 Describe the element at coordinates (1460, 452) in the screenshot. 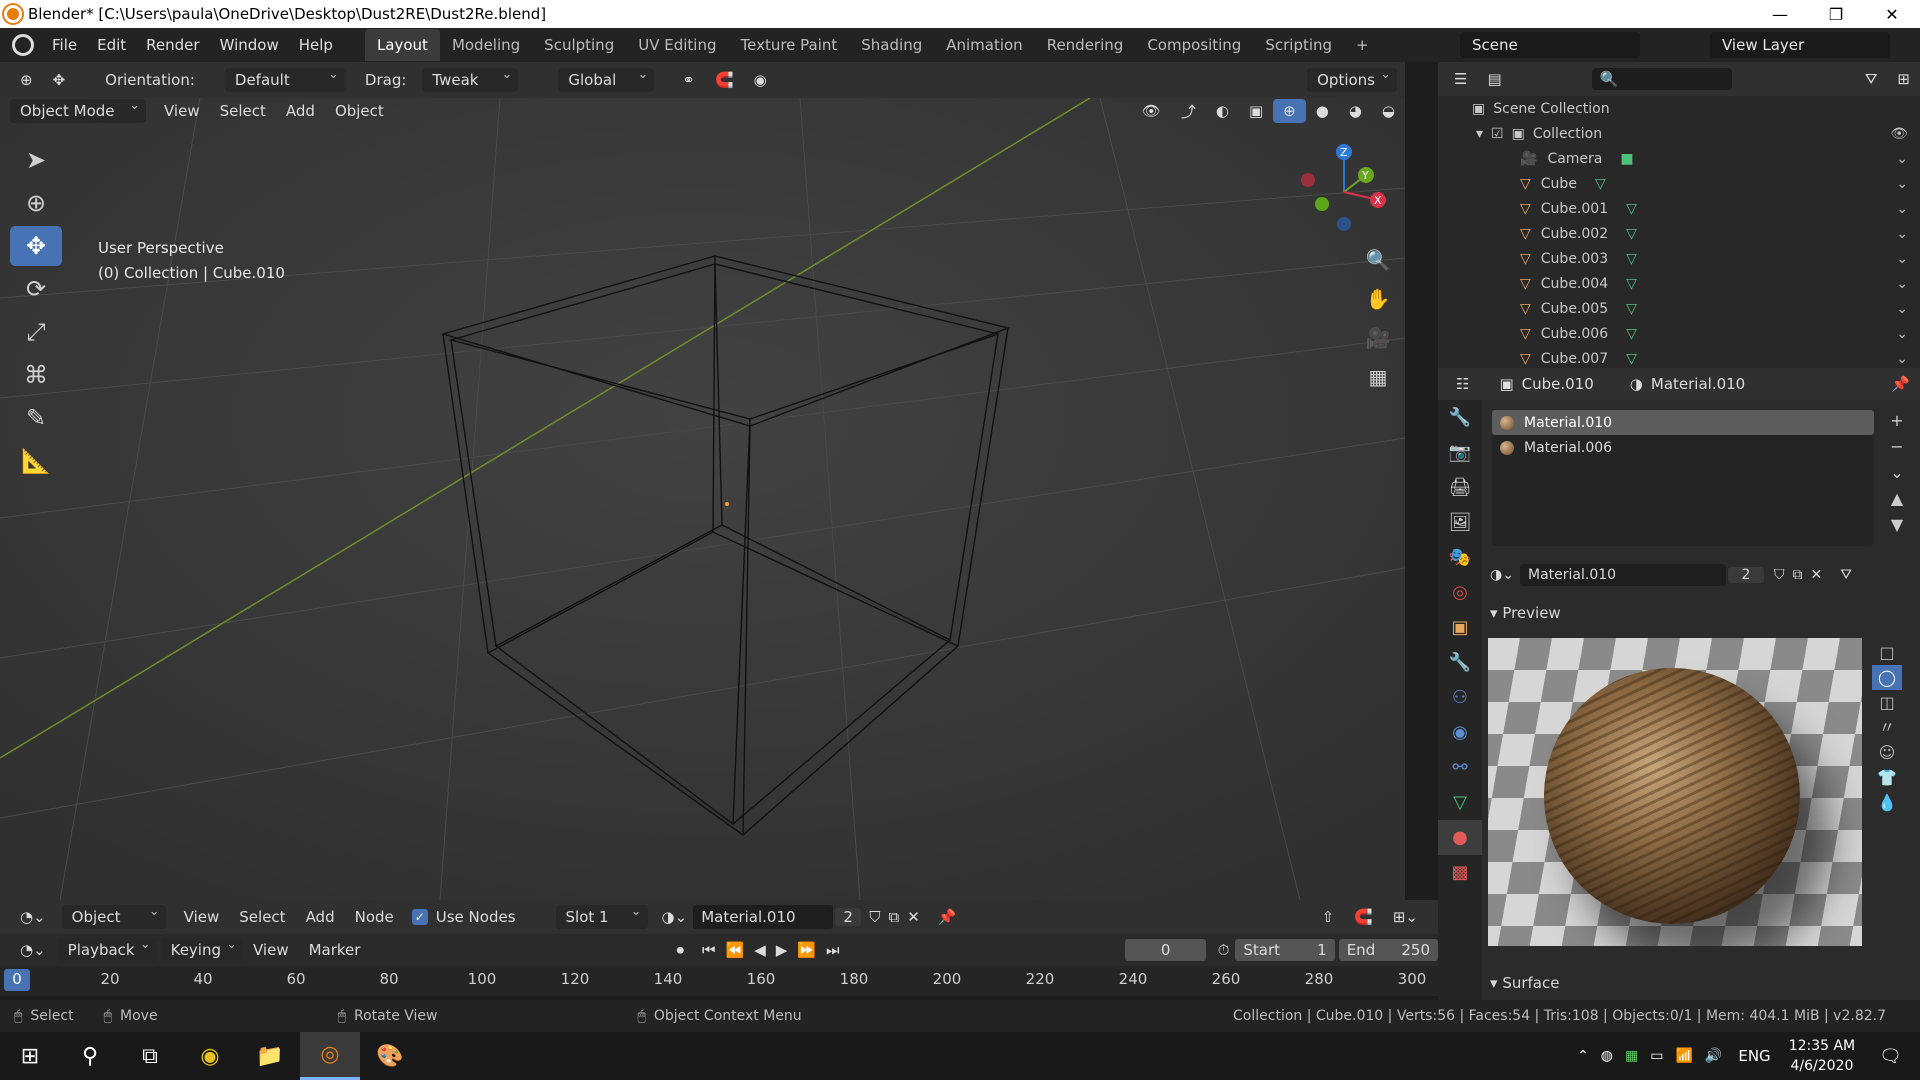

I see `render-tab-icon: 📷` at that location.